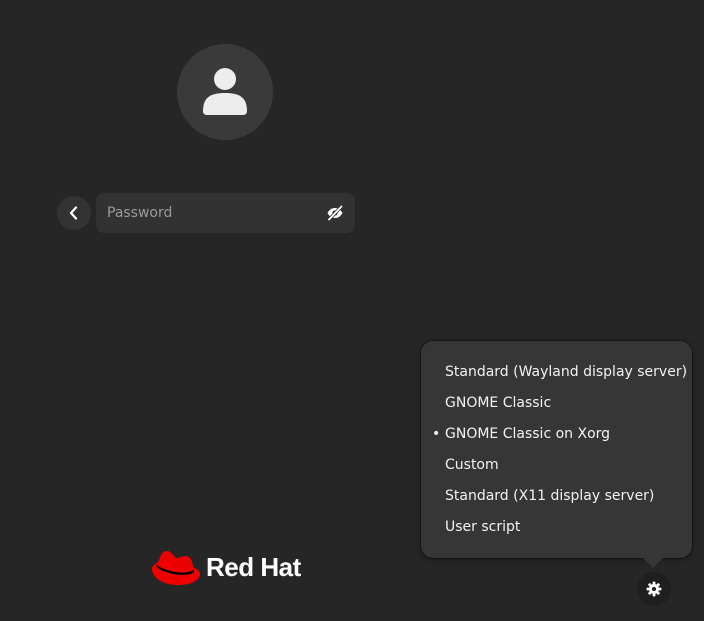  I want to click on eye-crossed-icon, so click(335, 213).